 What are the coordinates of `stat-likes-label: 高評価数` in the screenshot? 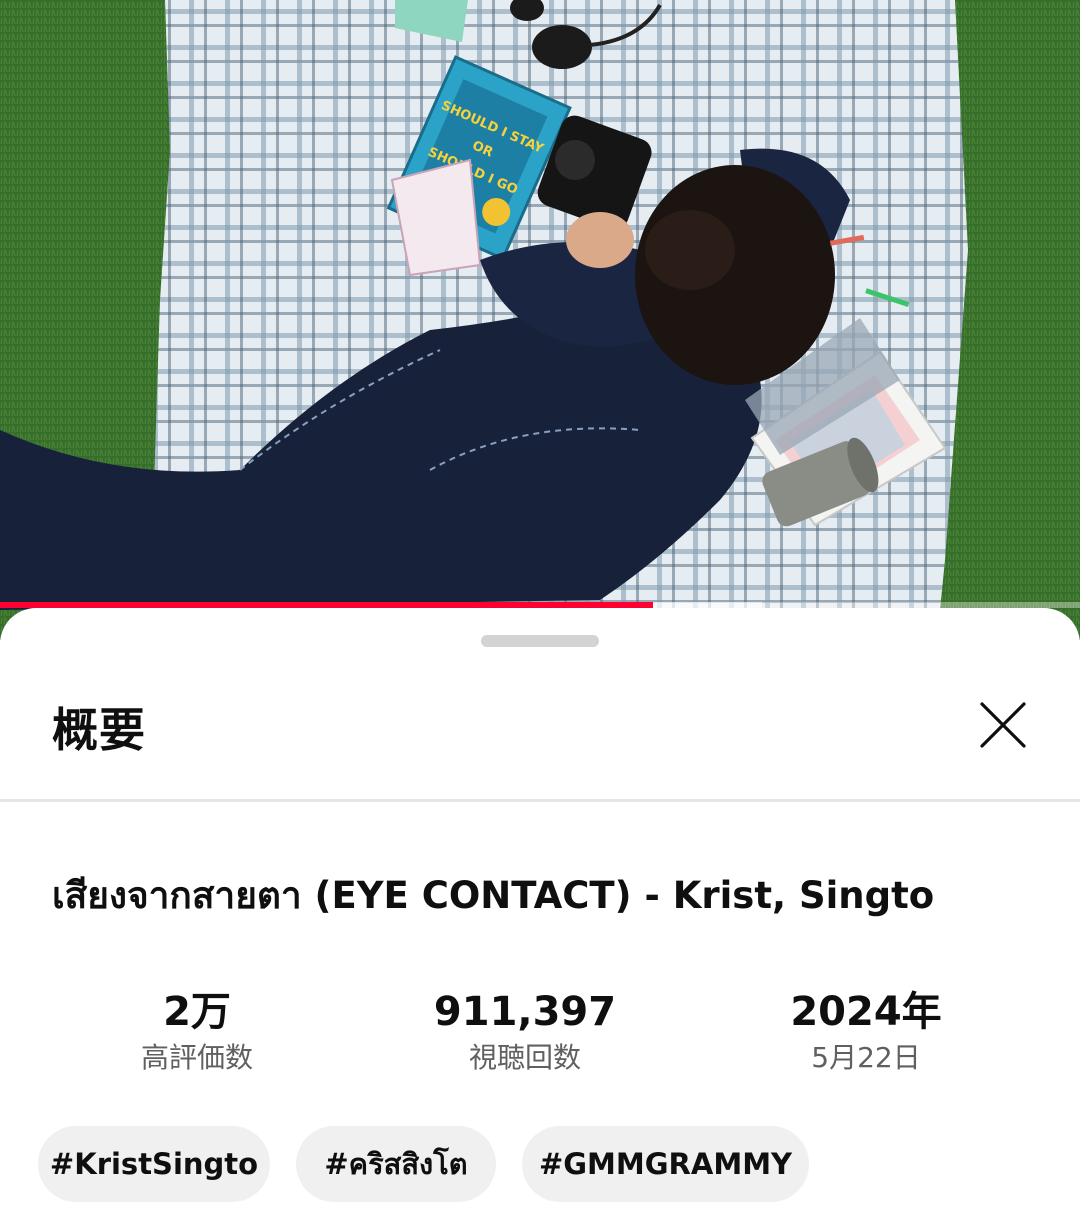 It's located at (196, 1057).